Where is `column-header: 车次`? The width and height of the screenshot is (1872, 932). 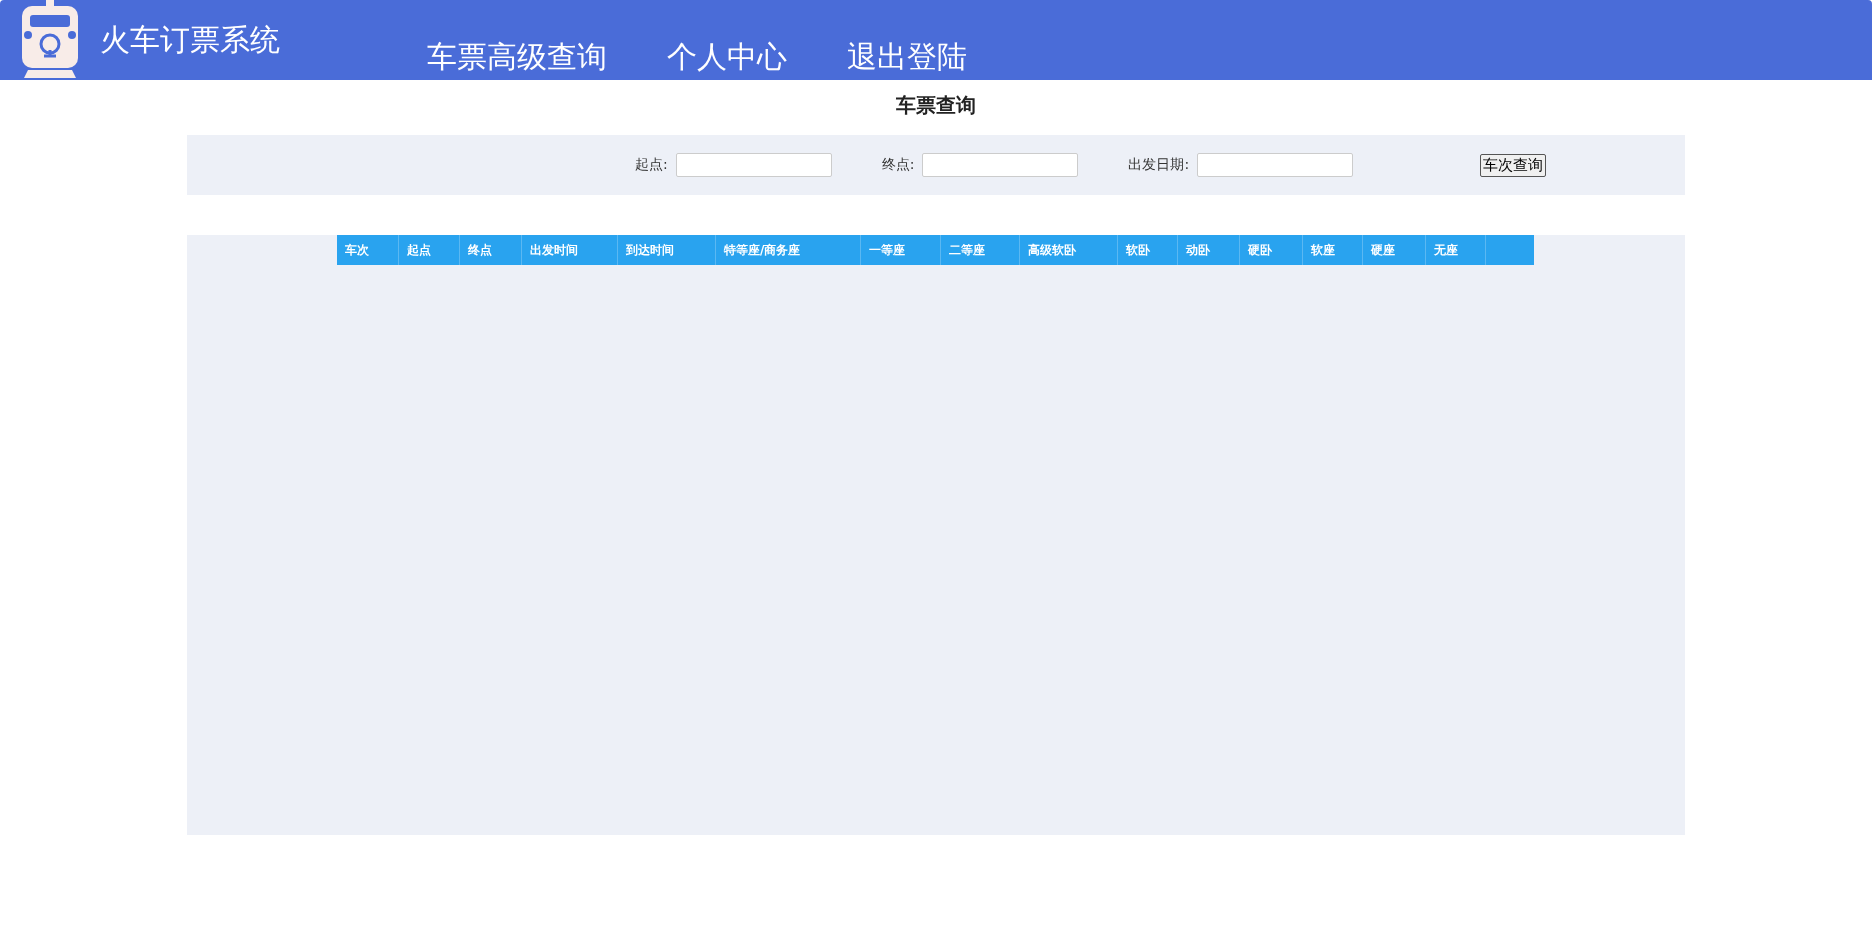
column-header: 车次 is located at coordinates (368, 250).